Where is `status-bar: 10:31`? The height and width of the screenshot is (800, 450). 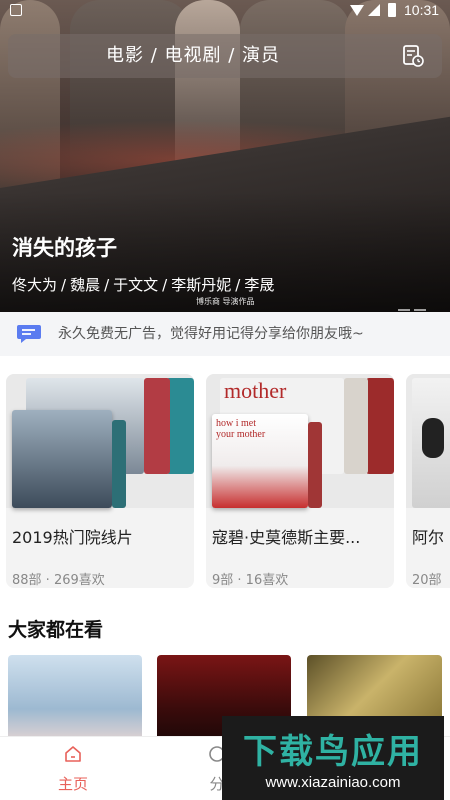
status-bar: 10:31 is located at coordinates (225, 11).